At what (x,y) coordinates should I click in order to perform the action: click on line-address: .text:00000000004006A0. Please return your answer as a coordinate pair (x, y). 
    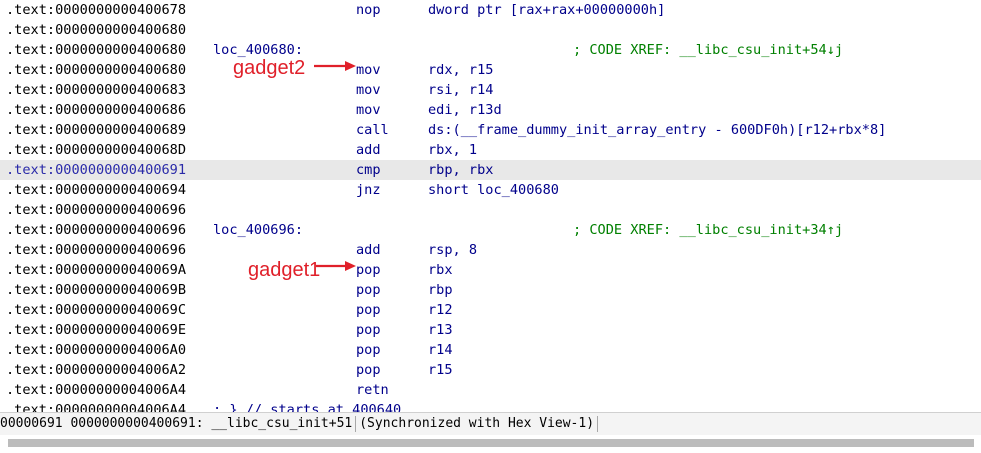
    Looking at the image, I should click on (96, 350).